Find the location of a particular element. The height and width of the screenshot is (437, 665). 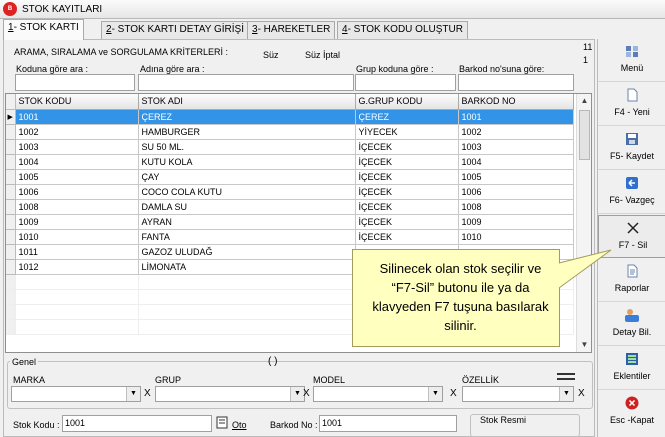

cell-stok-adi: AYRAN is located at coordinates (247, 222).